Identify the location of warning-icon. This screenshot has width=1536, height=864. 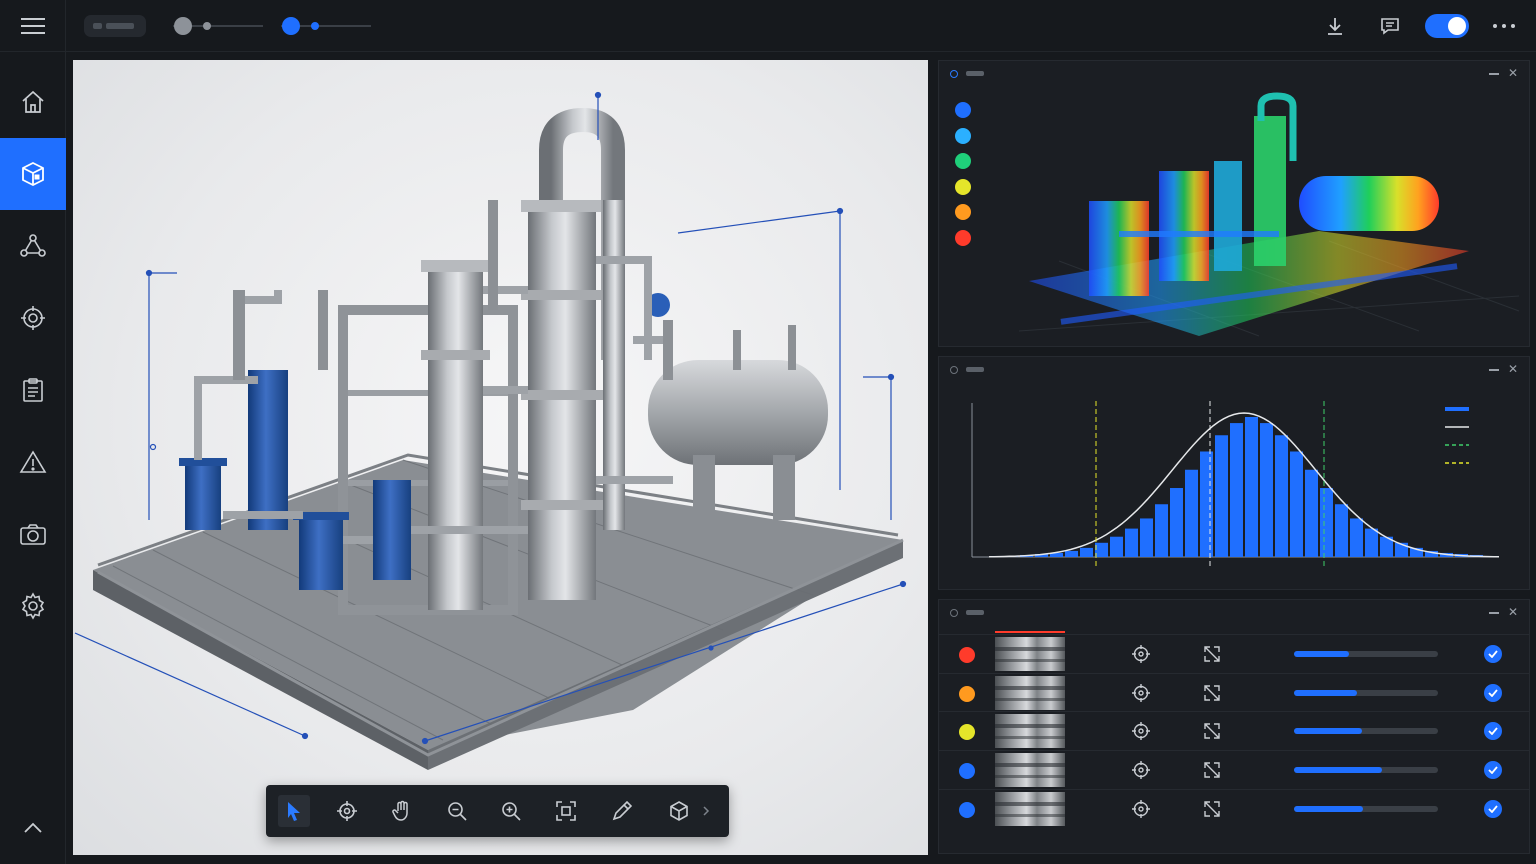
(33, 462).